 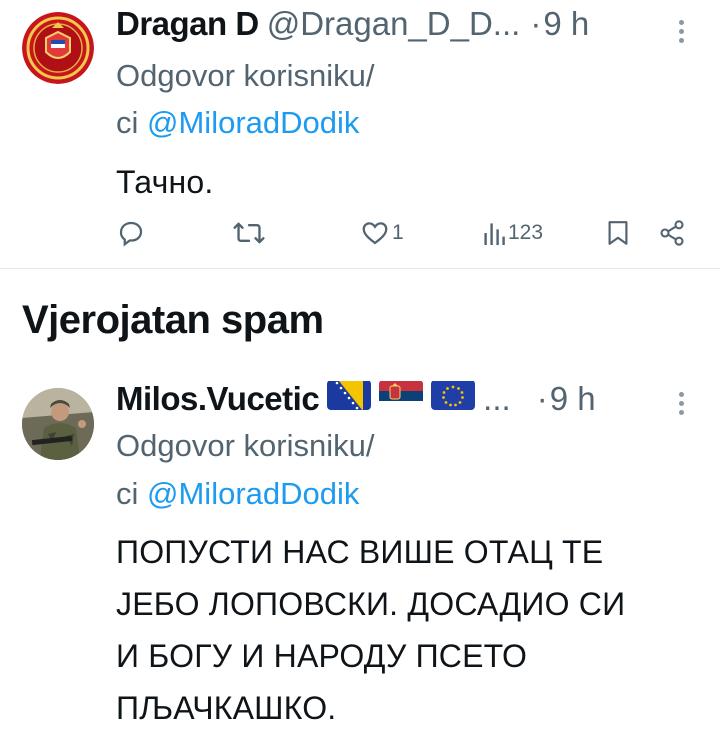 I want to click on divider, so click(x=360, y=268).